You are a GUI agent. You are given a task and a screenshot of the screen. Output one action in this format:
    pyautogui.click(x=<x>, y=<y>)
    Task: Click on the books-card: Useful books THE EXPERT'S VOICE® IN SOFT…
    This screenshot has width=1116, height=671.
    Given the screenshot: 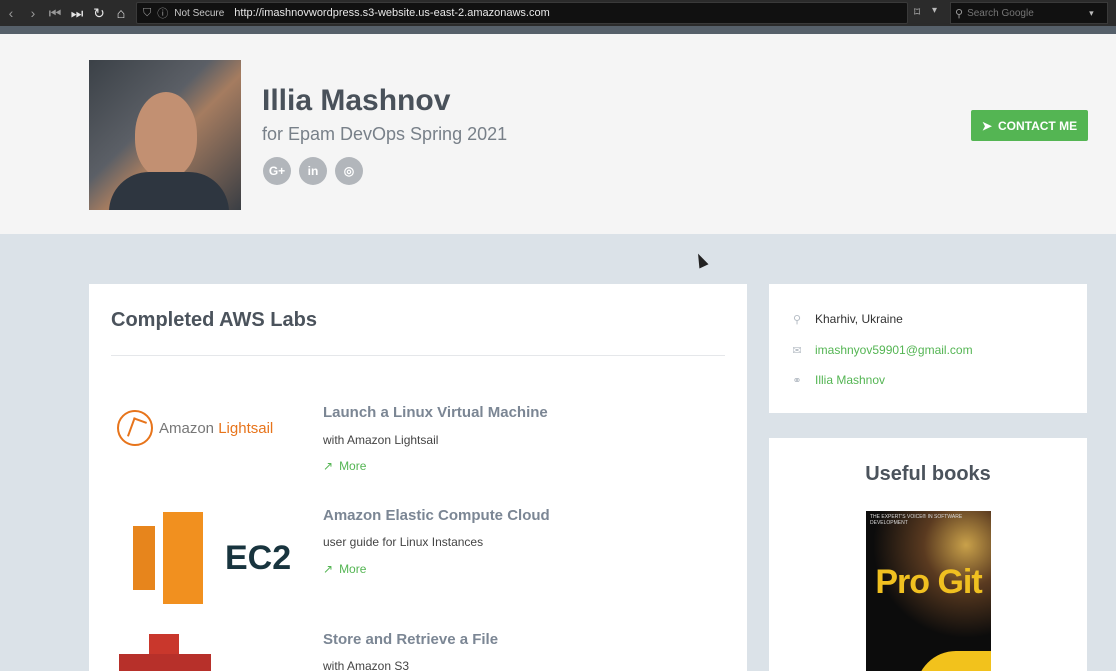 What is the action you would take?
    pyautogui.click(x=928, y=554)
    